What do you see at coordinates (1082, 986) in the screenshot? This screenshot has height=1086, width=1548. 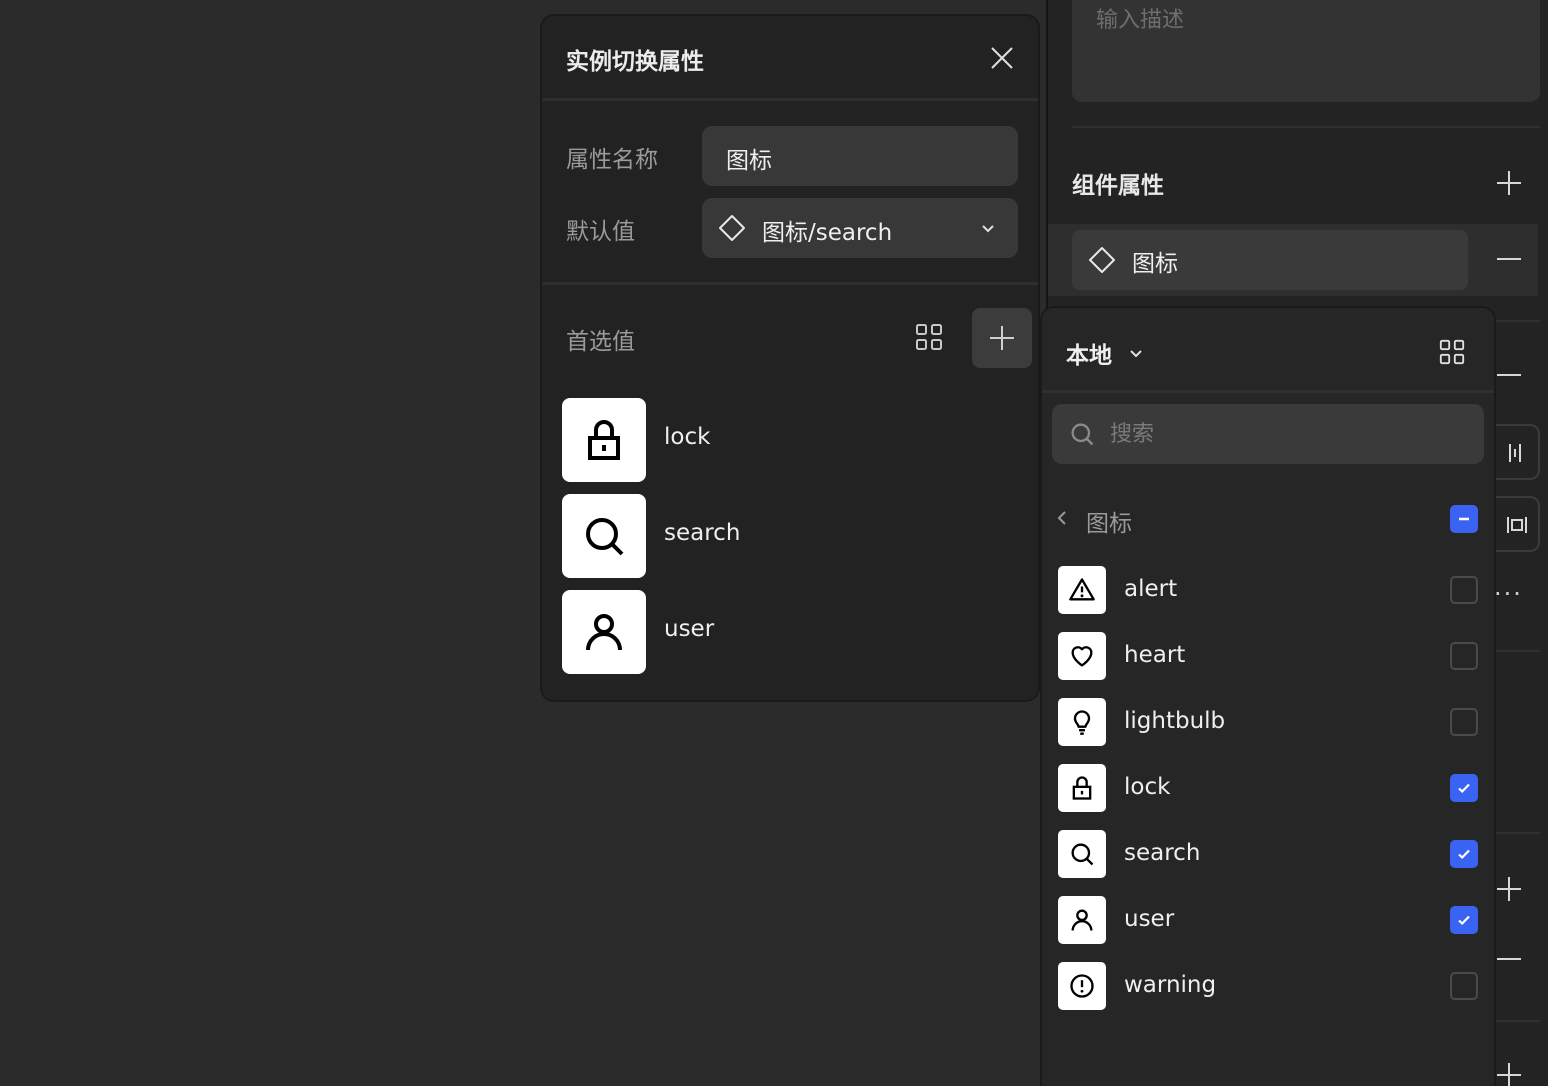 I see `warning-icon` at bounding box center [1082, 986].